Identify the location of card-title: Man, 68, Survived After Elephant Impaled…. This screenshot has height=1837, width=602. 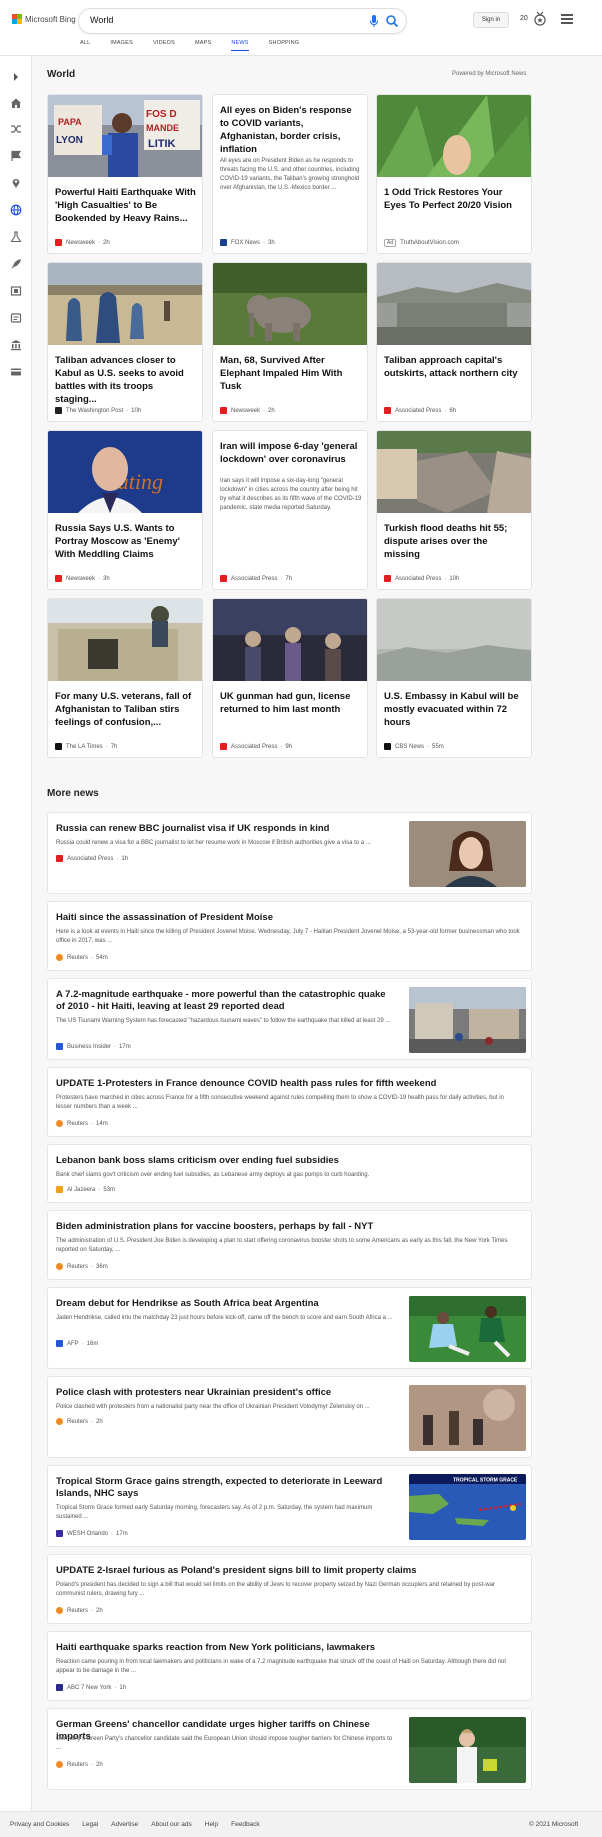
(291, 373).